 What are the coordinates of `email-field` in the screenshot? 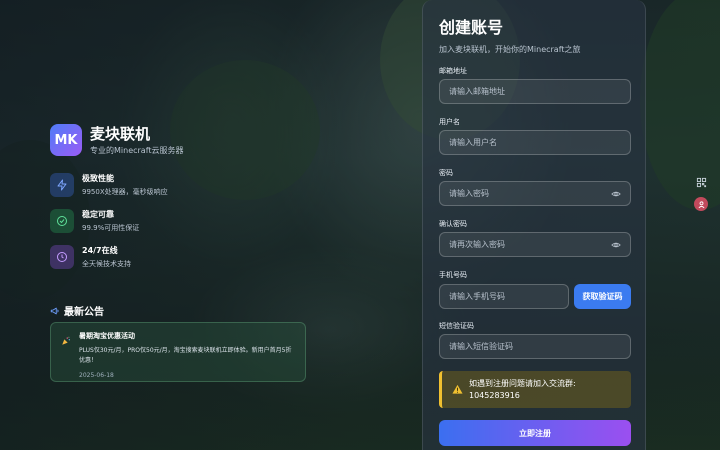 It's located at (535, 91).